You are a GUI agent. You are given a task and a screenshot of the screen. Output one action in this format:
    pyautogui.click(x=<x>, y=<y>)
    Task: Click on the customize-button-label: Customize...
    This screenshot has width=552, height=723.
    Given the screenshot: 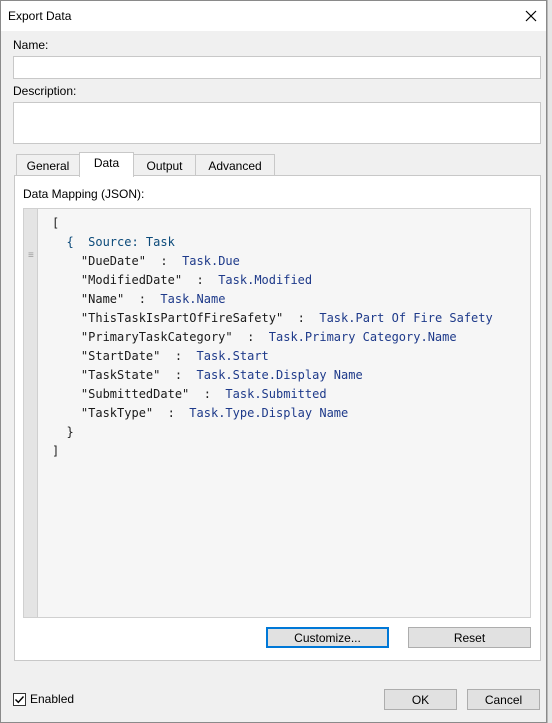 What is the action you would take?
    pyautogui.click(x=327, y=637)
    